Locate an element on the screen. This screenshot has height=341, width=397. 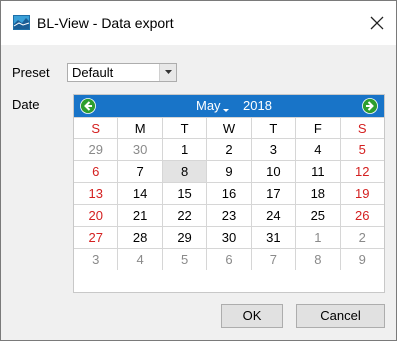
calendar-week: 6 7 8 9 10 11 12 is located at coordinates (229, 171).